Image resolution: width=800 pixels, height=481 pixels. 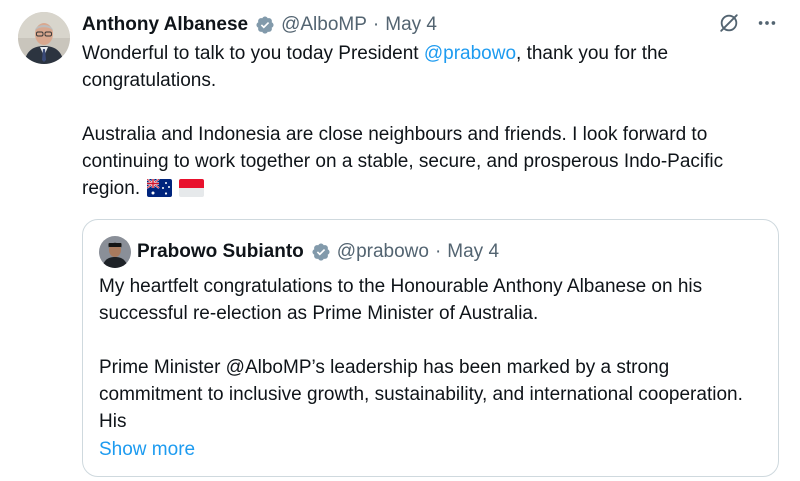 I want to click on show-more-link: Show more, so click(x=147, y=449).